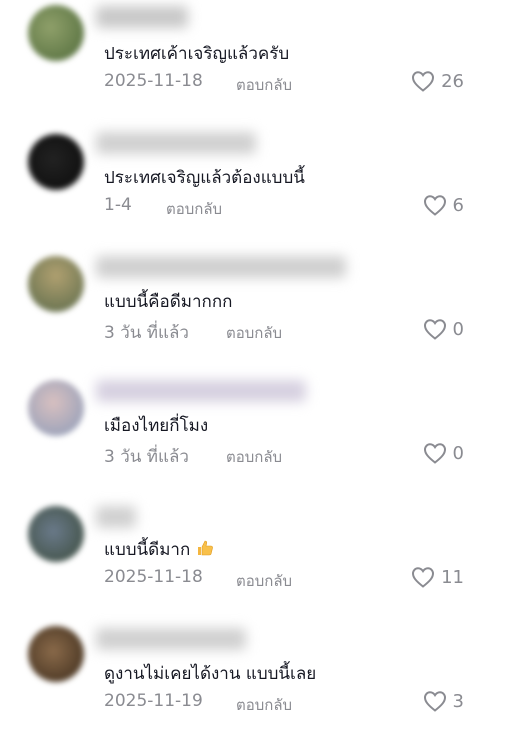 This screenshot has width=506, height=730. I want to click on thumbs-up-emoji-icon, so click(205, 548).